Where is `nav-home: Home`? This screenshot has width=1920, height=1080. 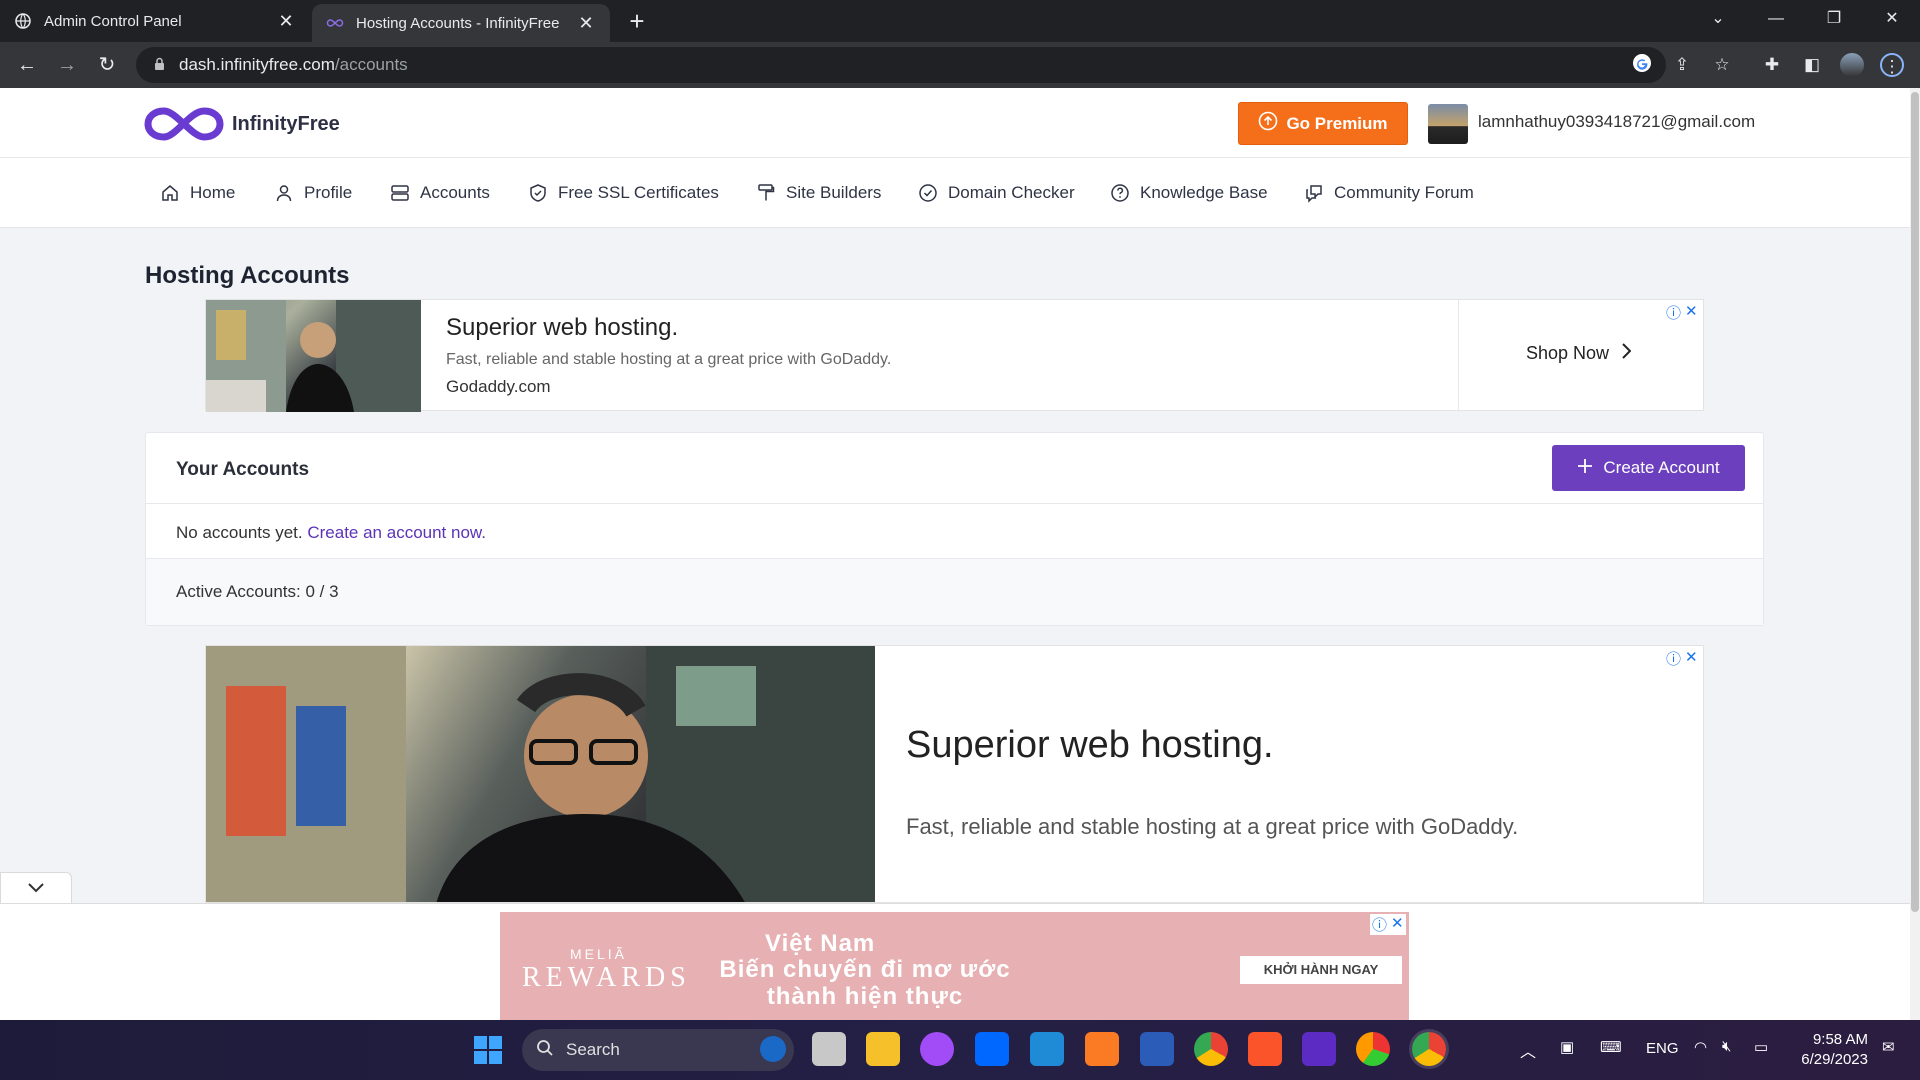 nav-home: Home is located at coordinates (197, 193).